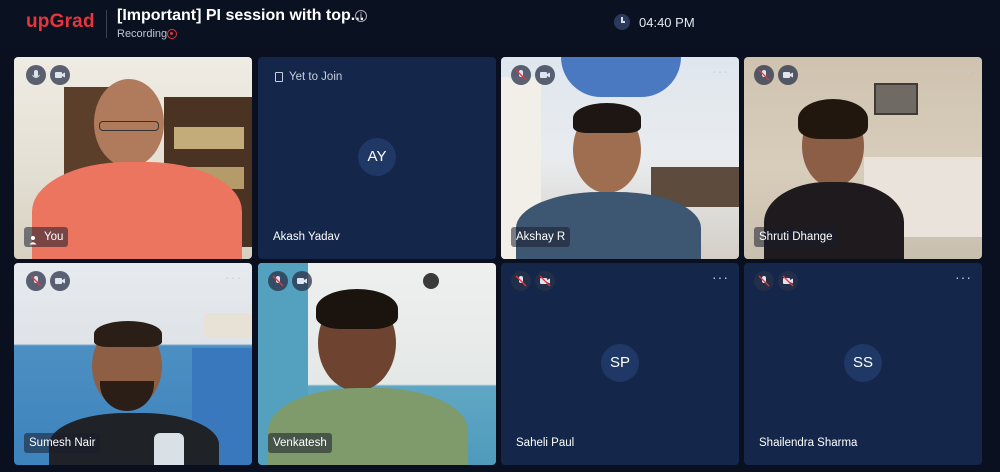 This screenshot has width=1000, height=472. Describe the element at coordinates (377, 364) in the screenshot. I see `participant-tile-venkatesh: Venkatesh` at that location.